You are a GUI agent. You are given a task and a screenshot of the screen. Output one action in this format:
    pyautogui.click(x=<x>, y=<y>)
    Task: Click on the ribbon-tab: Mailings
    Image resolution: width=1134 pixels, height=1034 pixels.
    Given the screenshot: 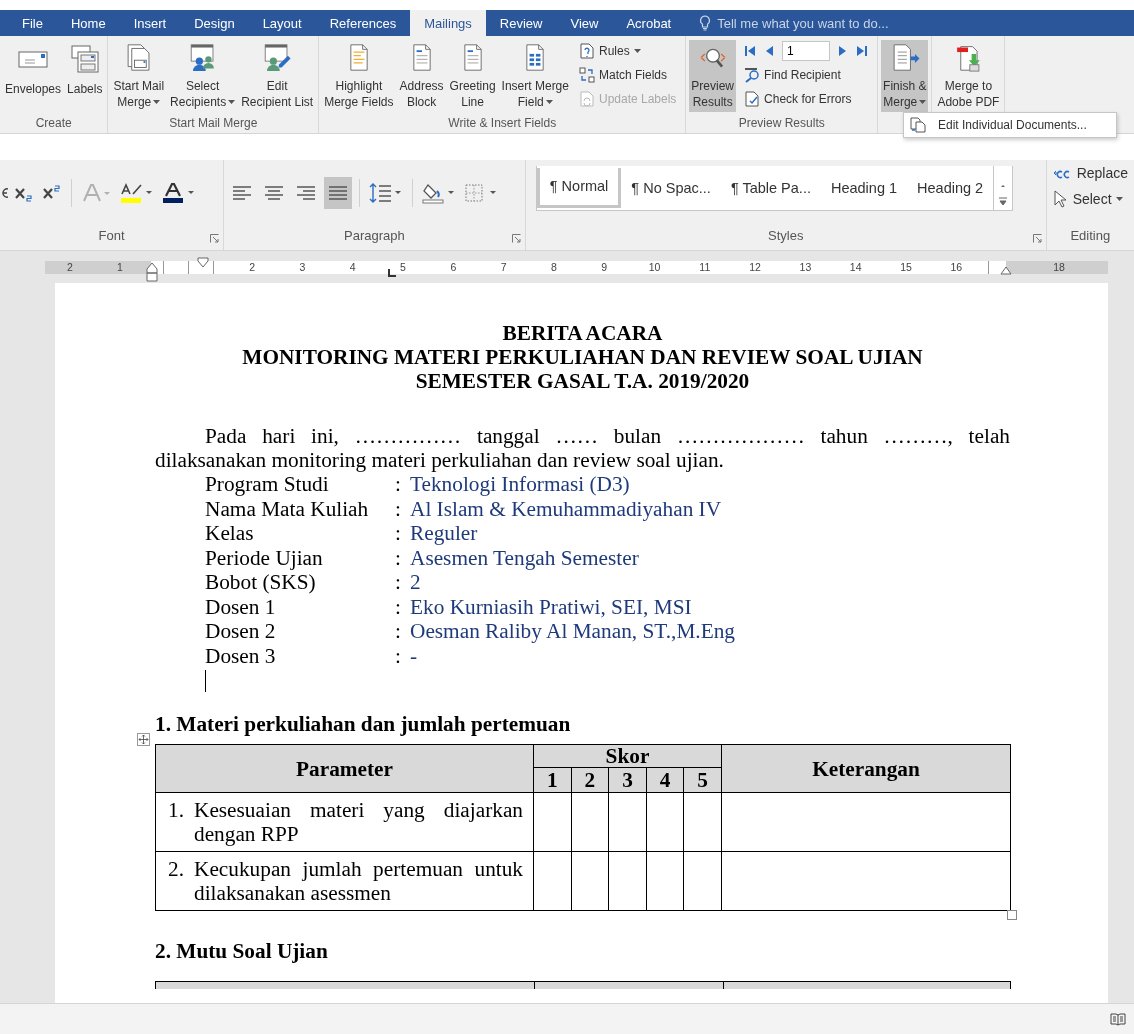 What is the action you would take?
    pyautogui.click(x=448, y=23)
    